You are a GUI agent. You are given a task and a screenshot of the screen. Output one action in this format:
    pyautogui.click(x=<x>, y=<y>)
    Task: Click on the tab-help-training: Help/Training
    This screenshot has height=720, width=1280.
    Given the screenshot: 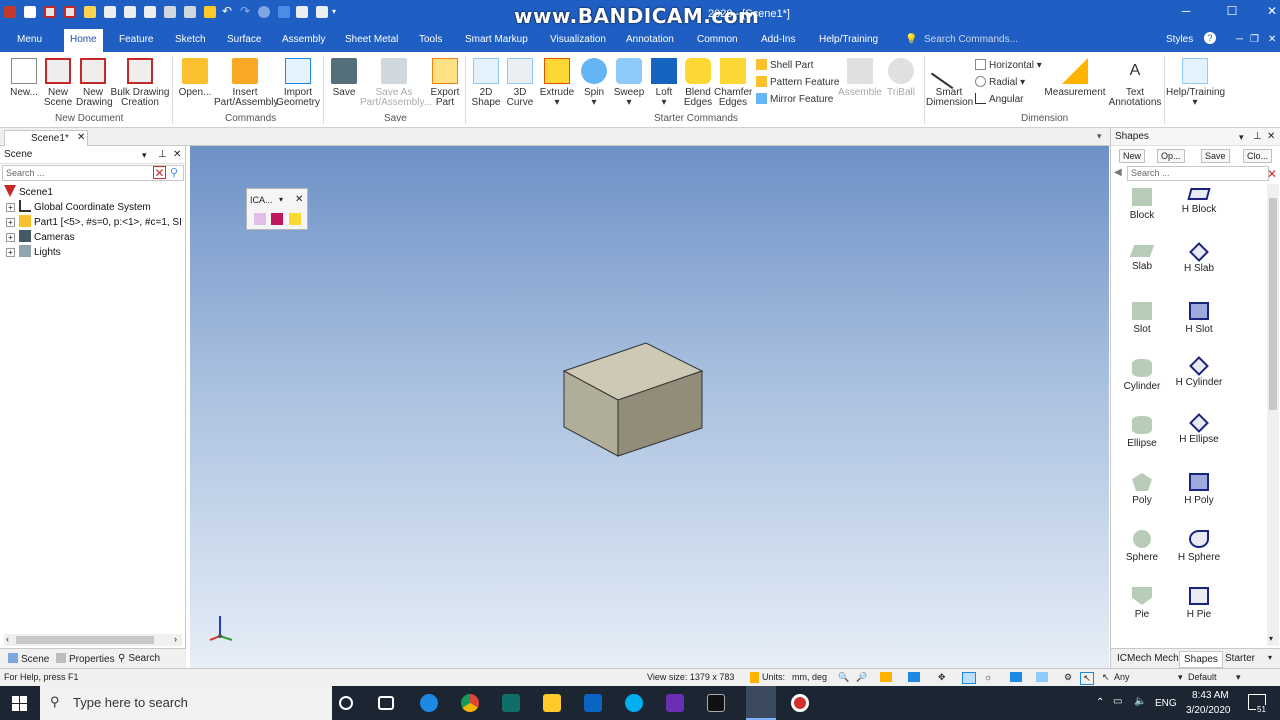 What is the action you would take?
    pyautogui.click(x=848, y=39)
    